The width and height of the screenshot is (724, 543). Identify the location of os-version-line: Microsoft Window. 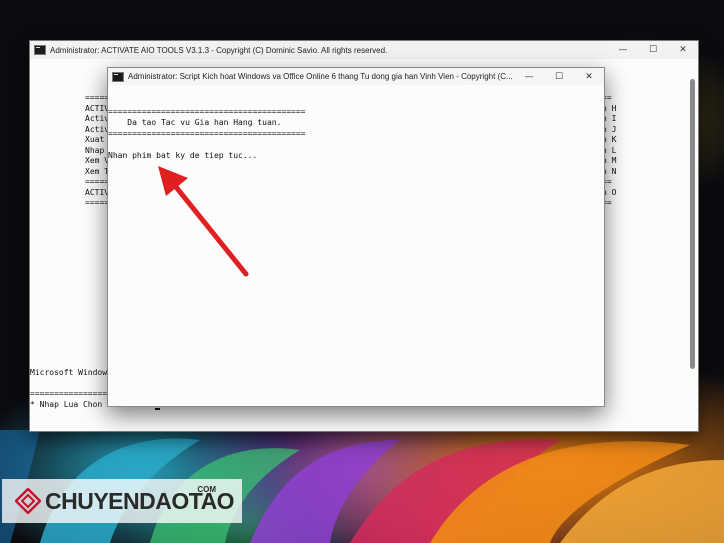
(69, 372).